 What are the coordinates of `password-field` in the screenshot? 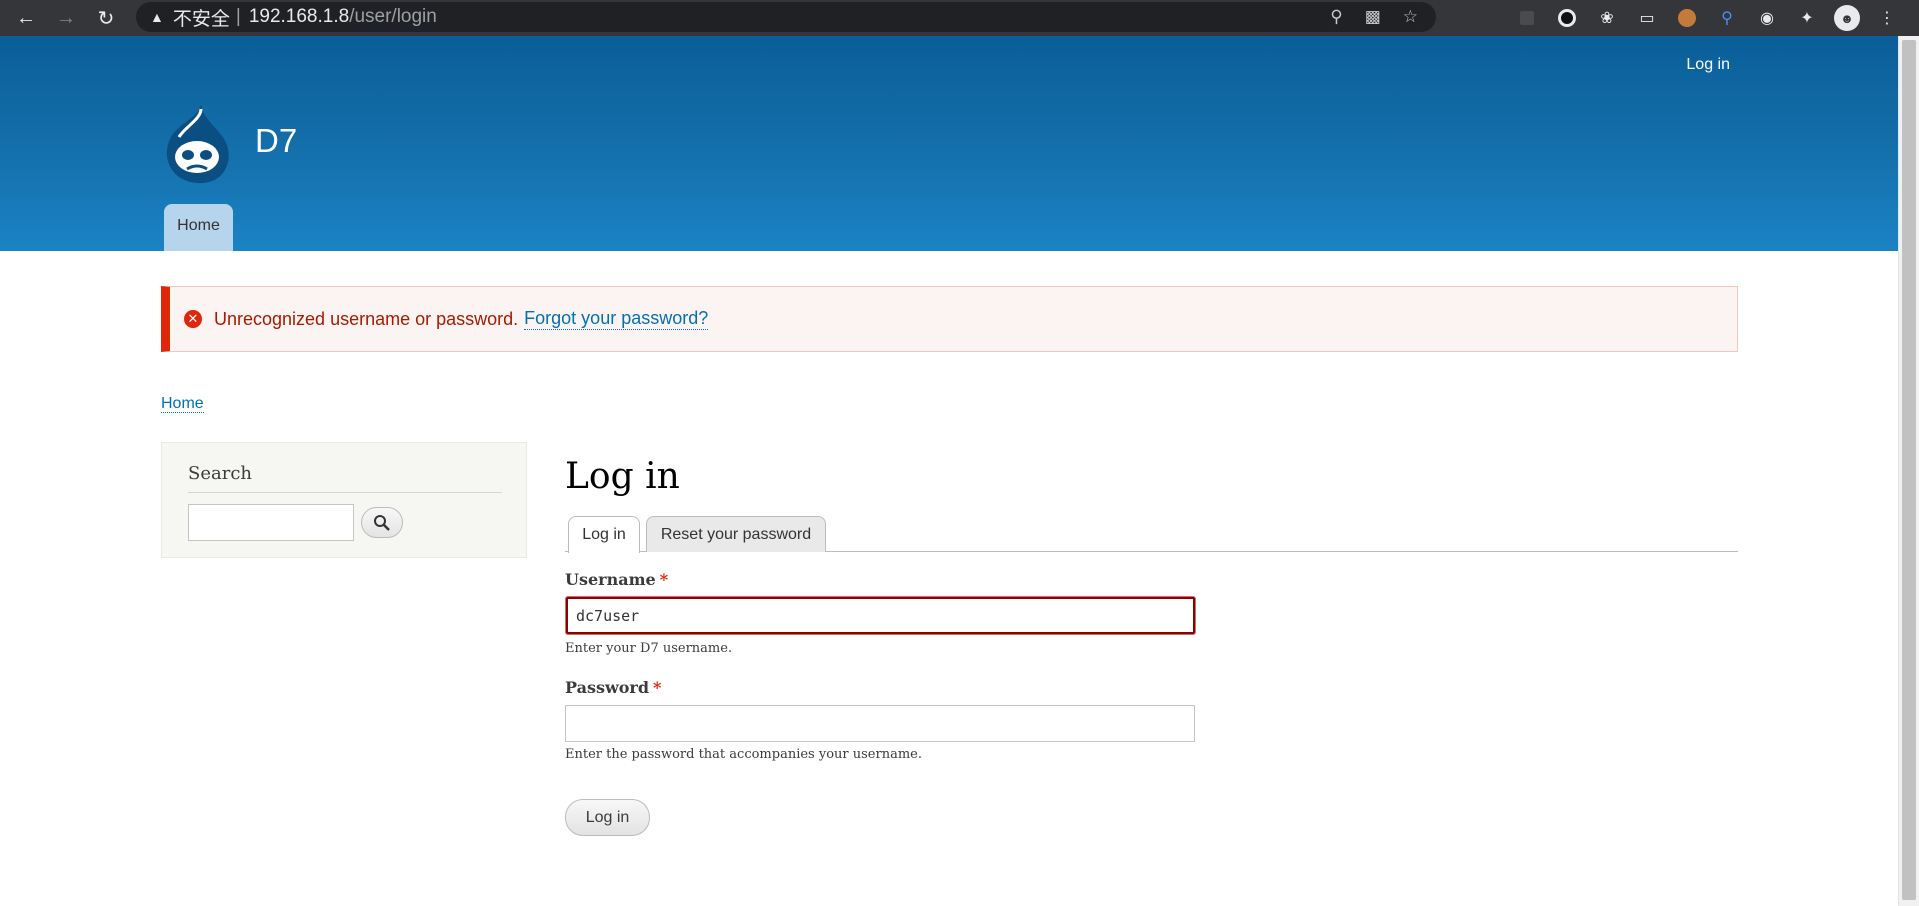 It's located at (880, 723).